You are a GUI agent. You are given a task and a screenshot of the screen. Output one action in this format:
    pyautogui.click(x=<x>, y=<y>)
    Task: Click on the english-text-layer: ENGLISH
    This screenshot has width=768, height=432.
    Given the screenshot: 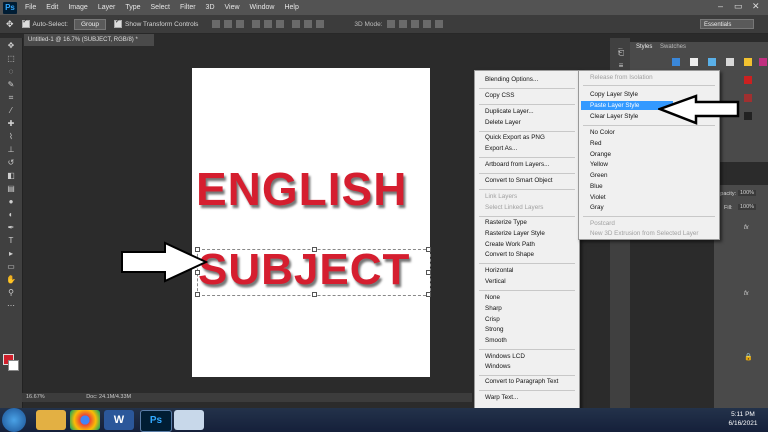 What is the action you would take?
    pyautogui.click(x=301, y=189)
    